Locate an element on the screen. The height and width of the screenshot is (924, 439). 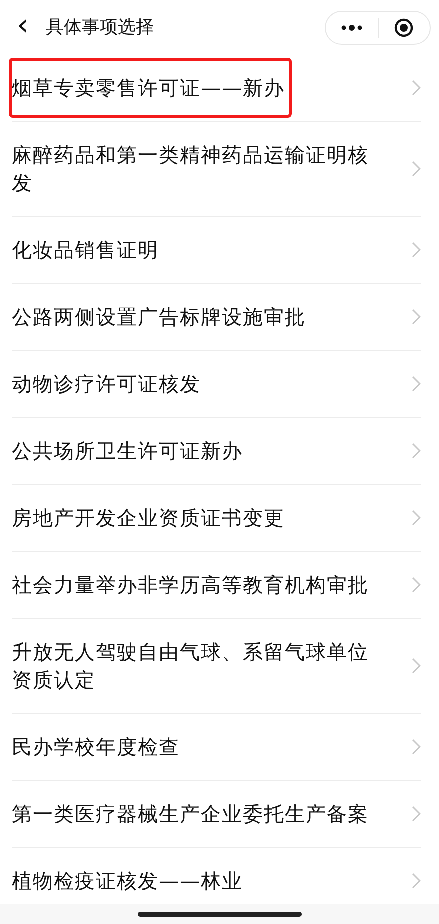
list-item: 麻醉药品和第一类精神药品运输证明核发 is located at coordinates (216, 169).